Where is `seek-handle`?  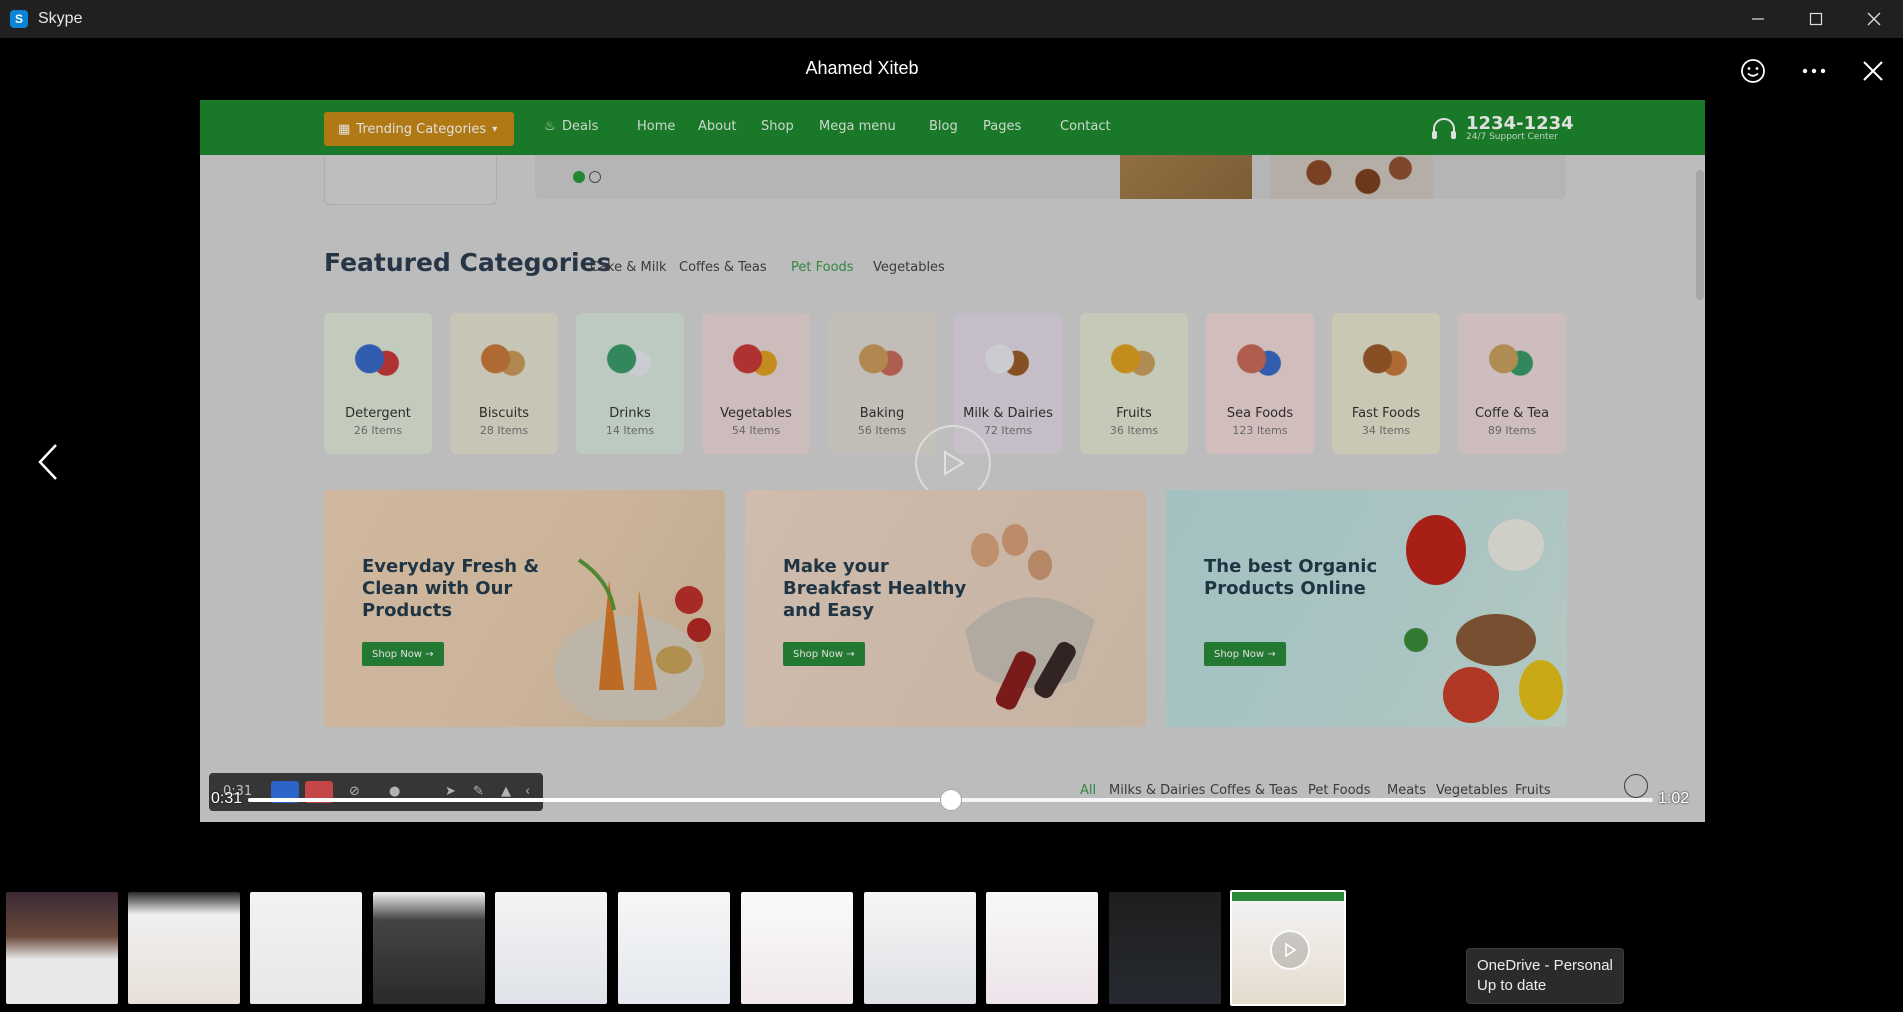 seek-handle is located at coordinates (950, 800).